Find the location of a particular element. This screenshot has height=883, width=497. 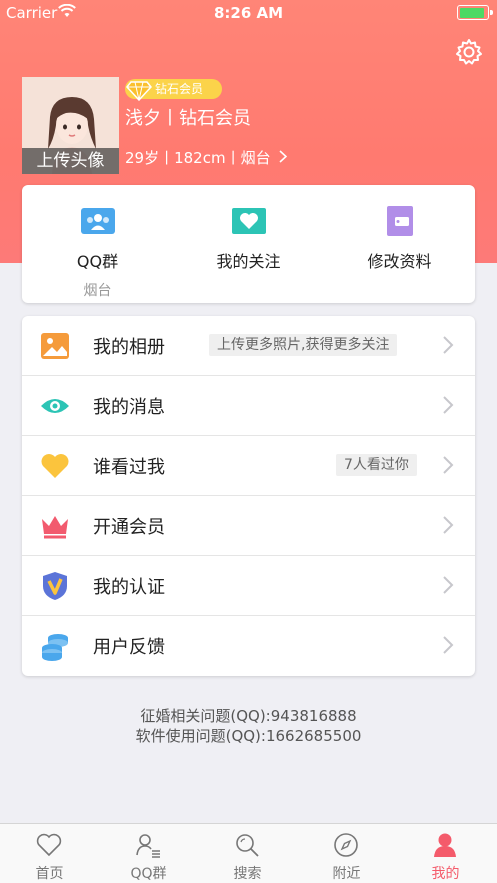

group-list-icon is located at coordinates (148, 846).